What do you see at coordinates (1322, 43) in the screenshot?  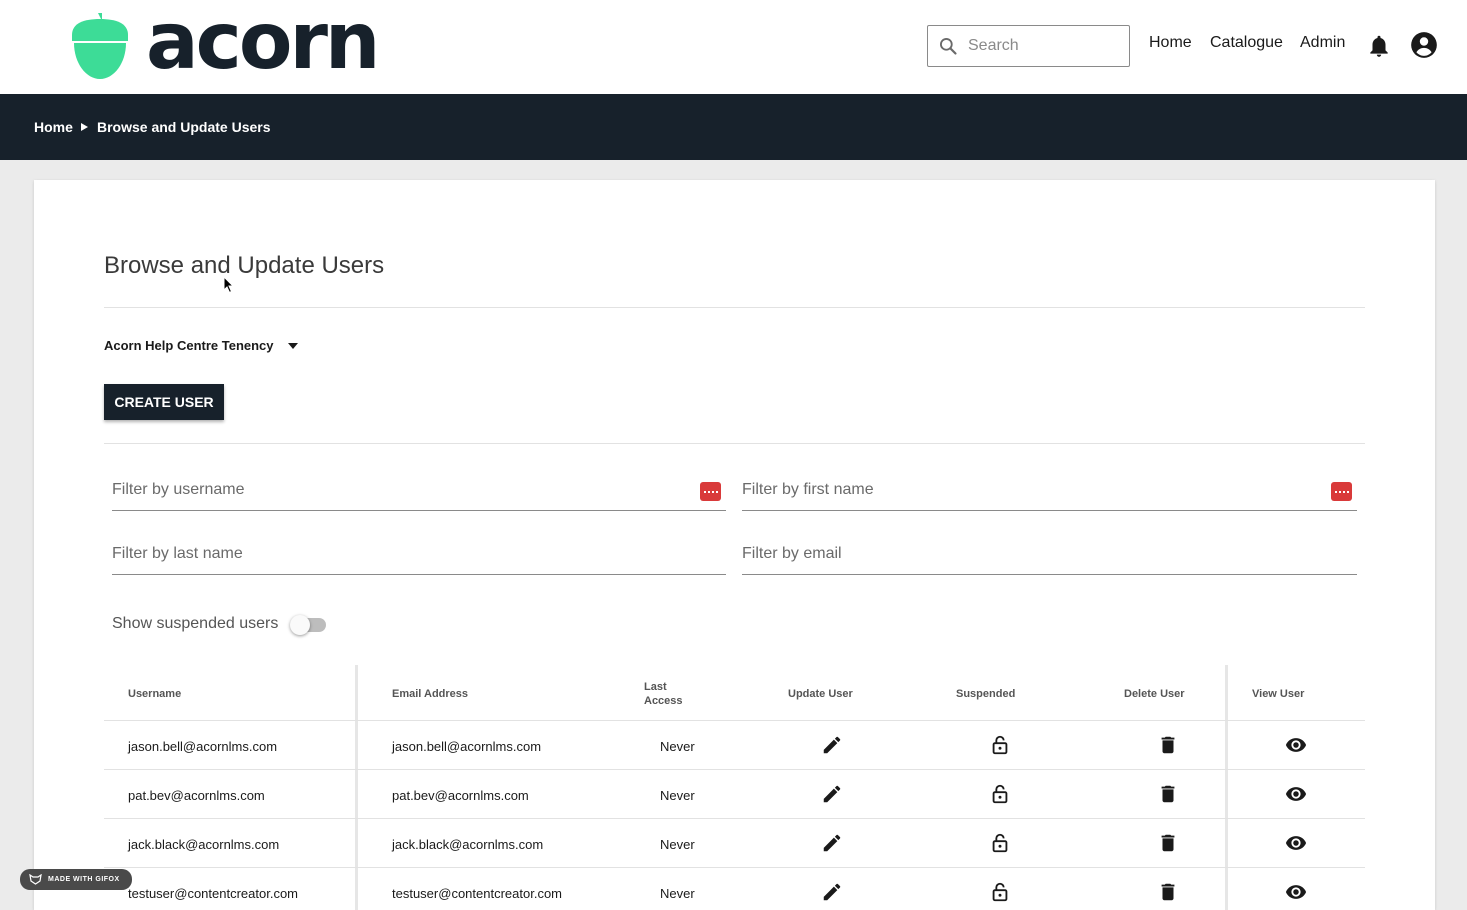 I see `nav-admin-link: Admin` at bounding box center [1322, 43].